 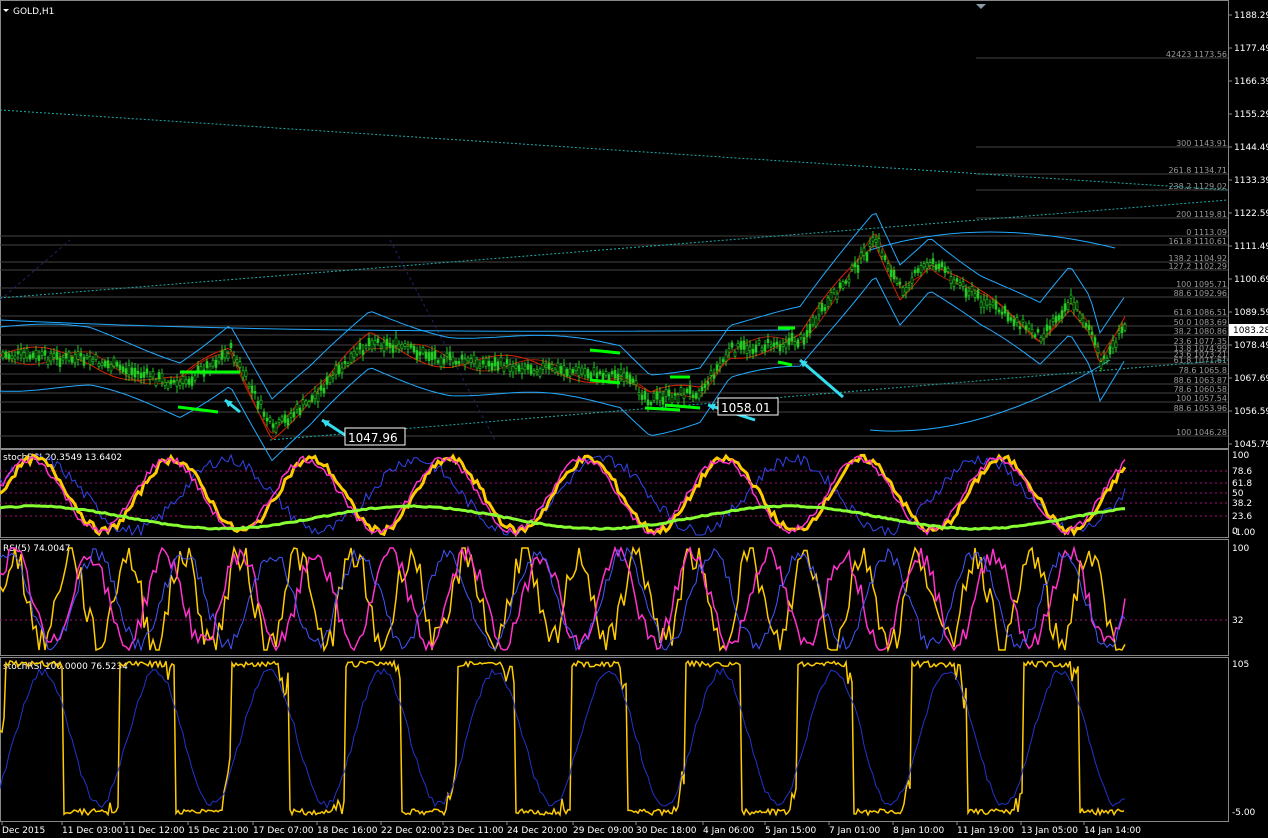 I want to click on stoch2-title: stochRSI 100.0000 76.5234, so click(x=65, y=667).